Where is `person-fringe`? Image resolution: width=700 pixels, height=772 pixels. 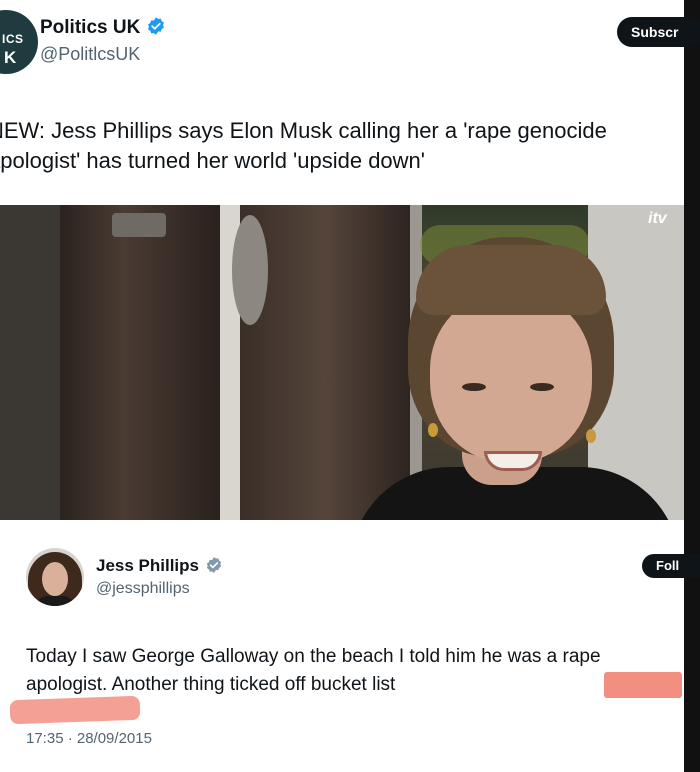 person-fringe is located at coordinates (511, 280).